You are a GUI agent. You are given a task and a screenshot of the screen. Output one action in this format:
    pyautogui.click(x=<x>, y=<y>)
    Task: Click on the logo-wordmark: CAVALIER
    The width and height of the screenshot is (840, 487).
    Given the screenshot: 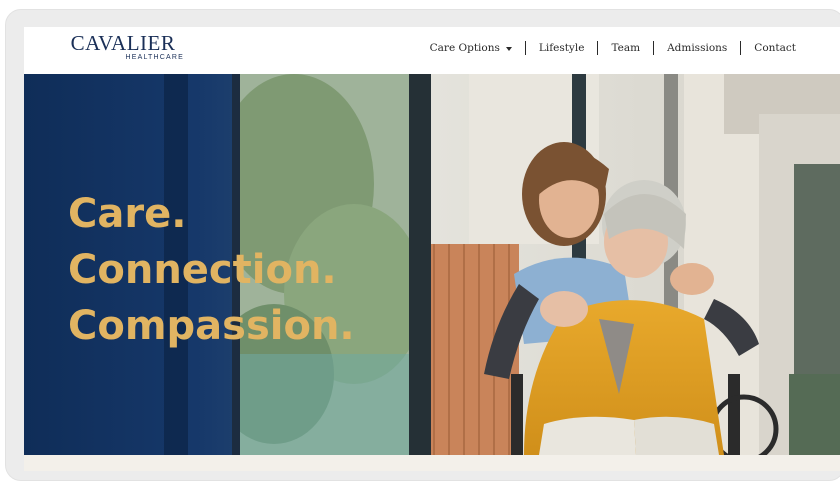 What is the action you would take?
    pyautogui.click(x=123, y=43)
    